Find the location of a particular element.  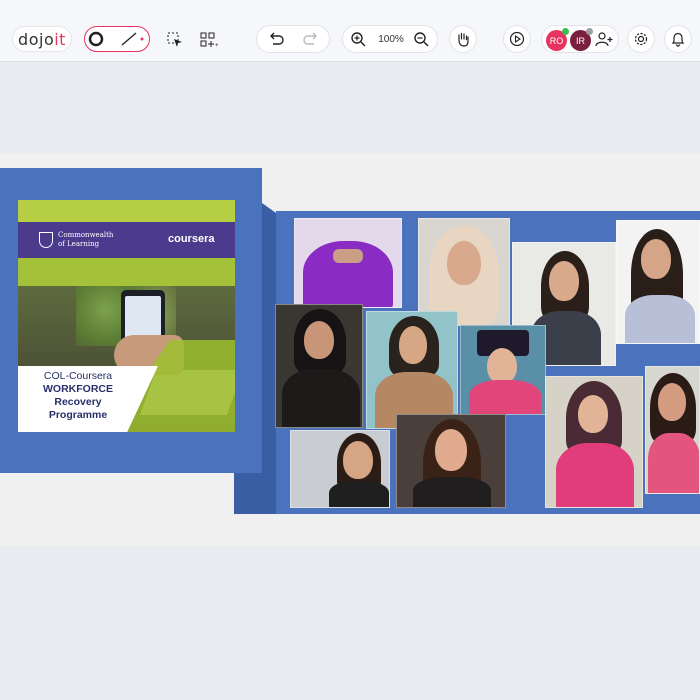

col-logo-line1: Commonwealth is located at coordinates (86, 235).